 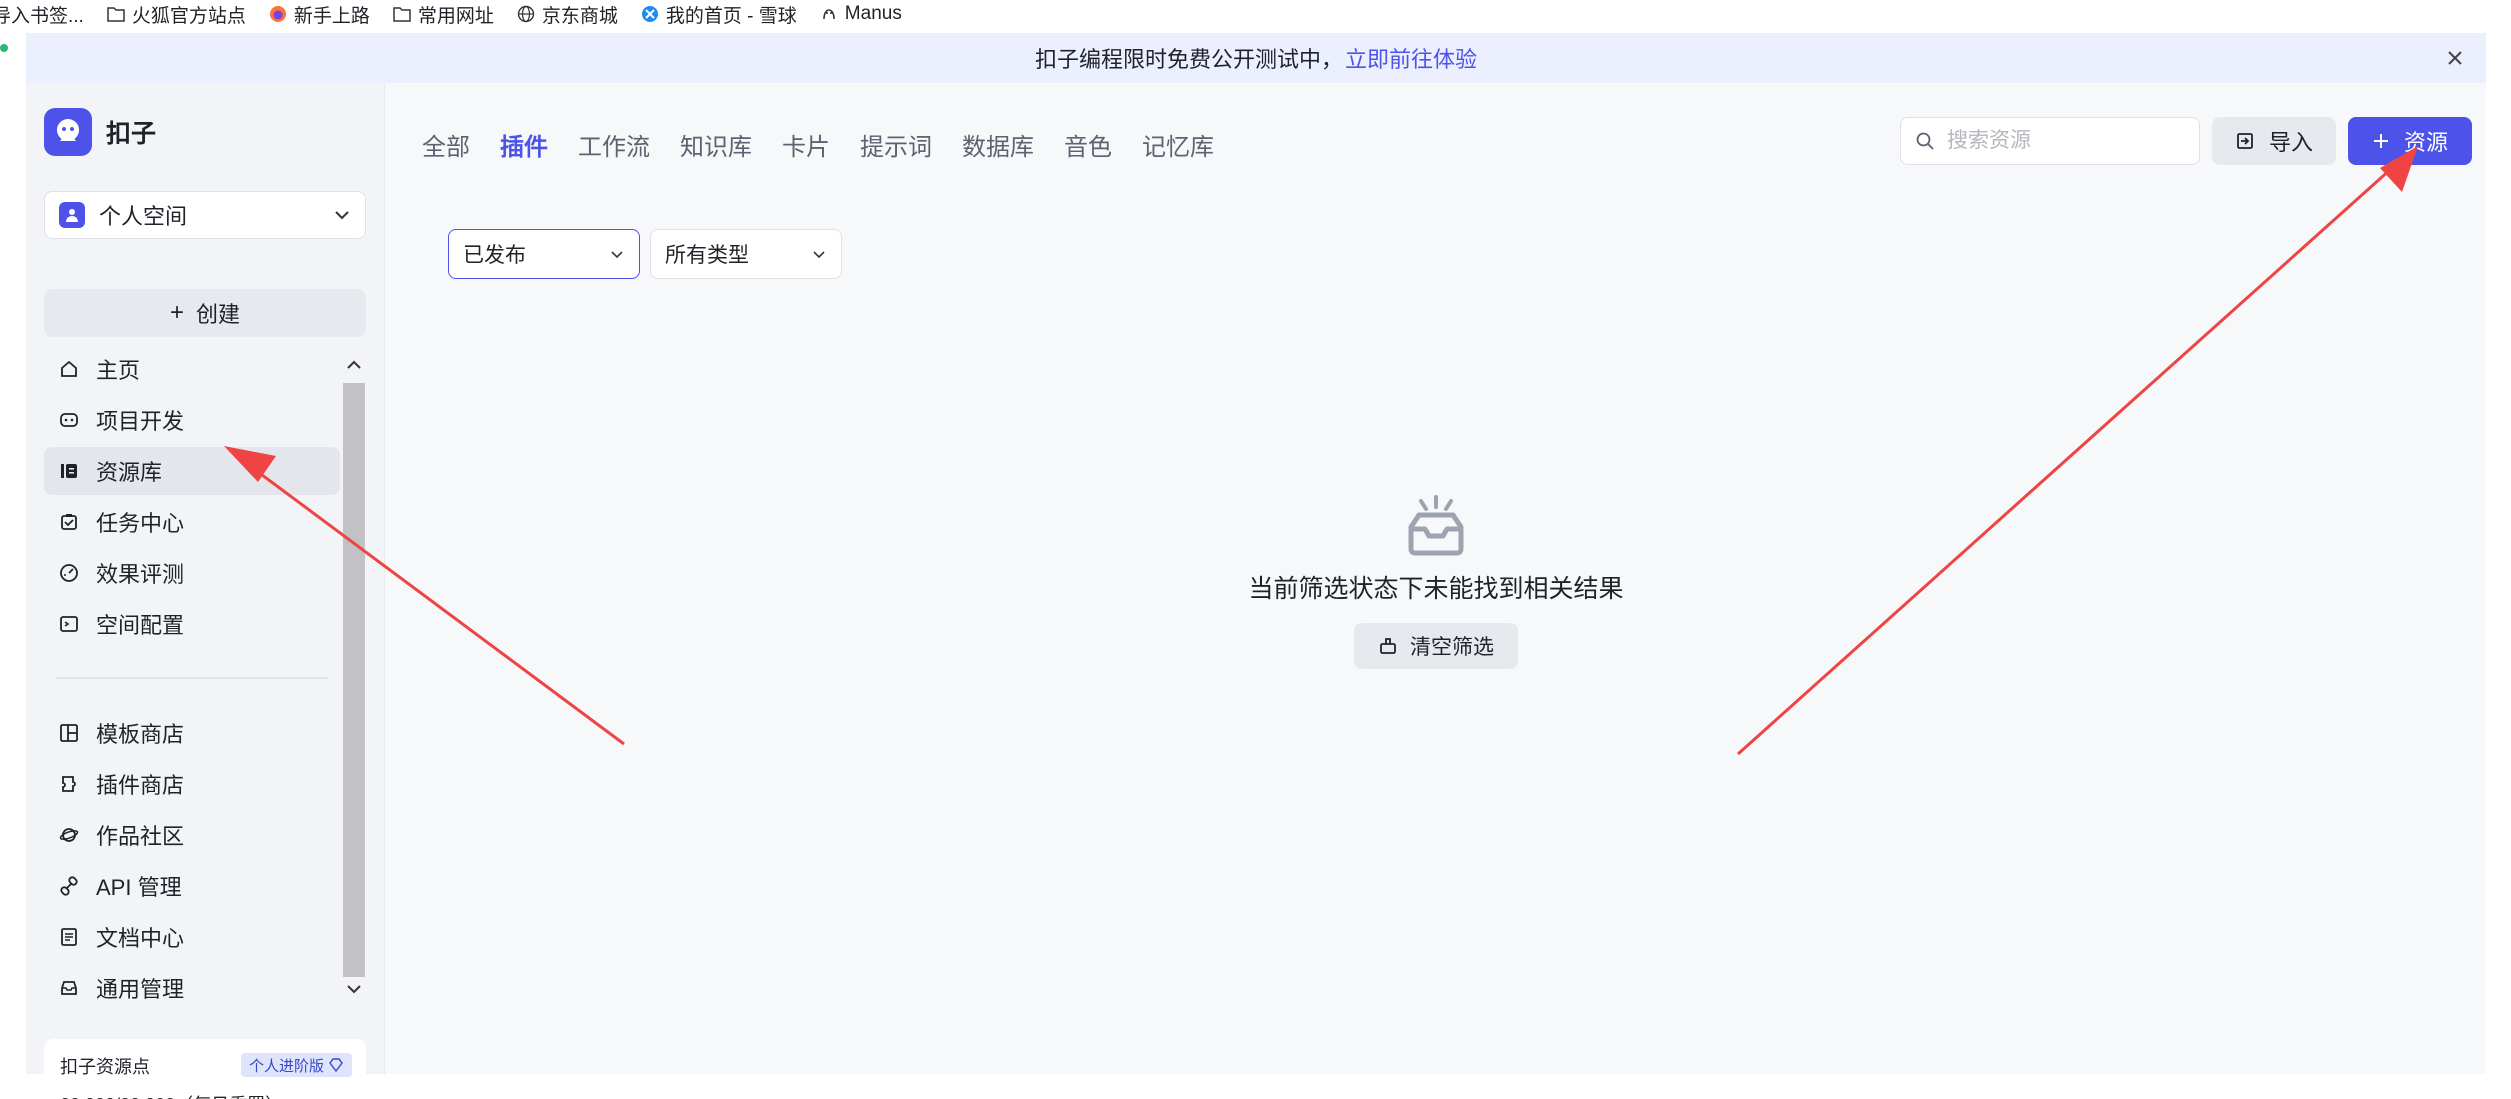 I want to click on plan-badge: 个人进阶版, so click(x=296, y=1065).